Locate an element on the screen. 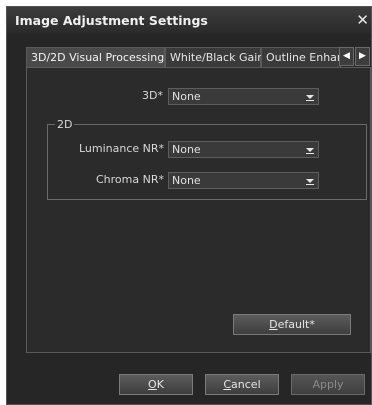 The image size is (372, 405). title-bar: Image Adjustment Settings ✕ is located at coordinates (189, 20).